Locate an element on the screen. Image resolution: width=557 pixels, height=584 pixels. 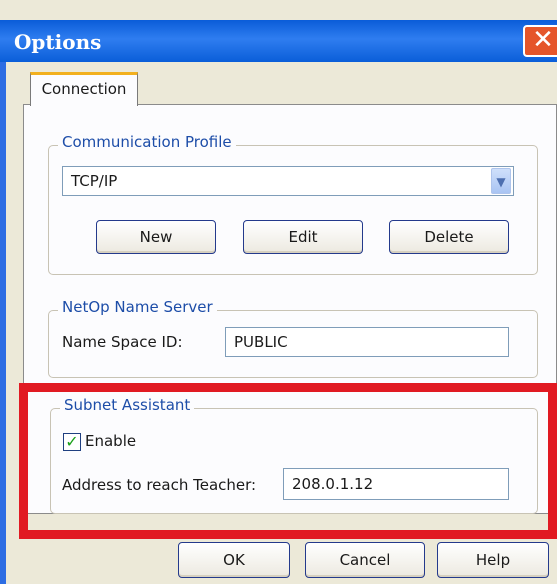
close-button: ✕ is located at coordinates (540, 41).